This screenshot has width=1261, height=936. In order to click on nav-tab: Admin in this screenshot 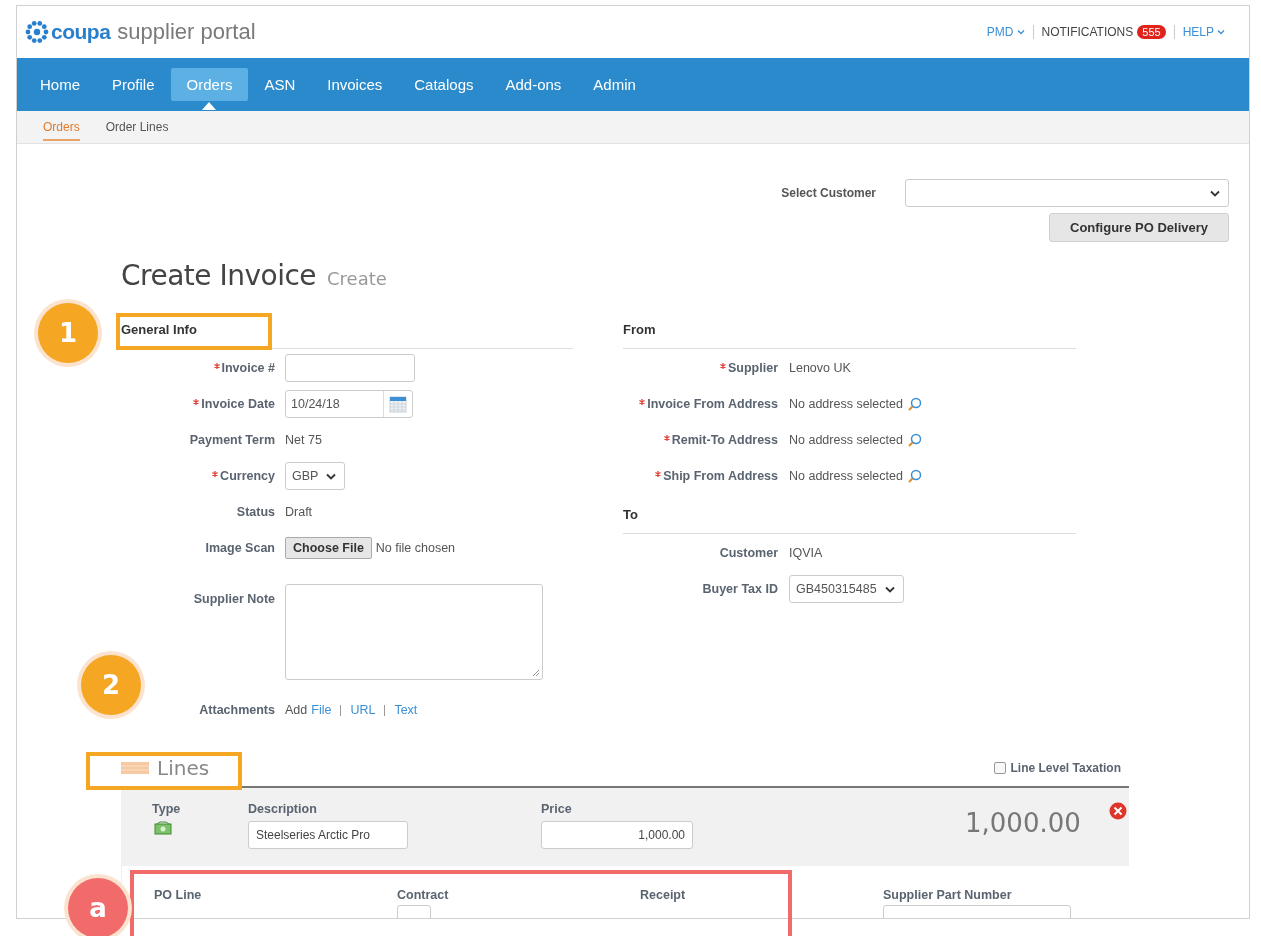, I will do `click(614, 84)`.